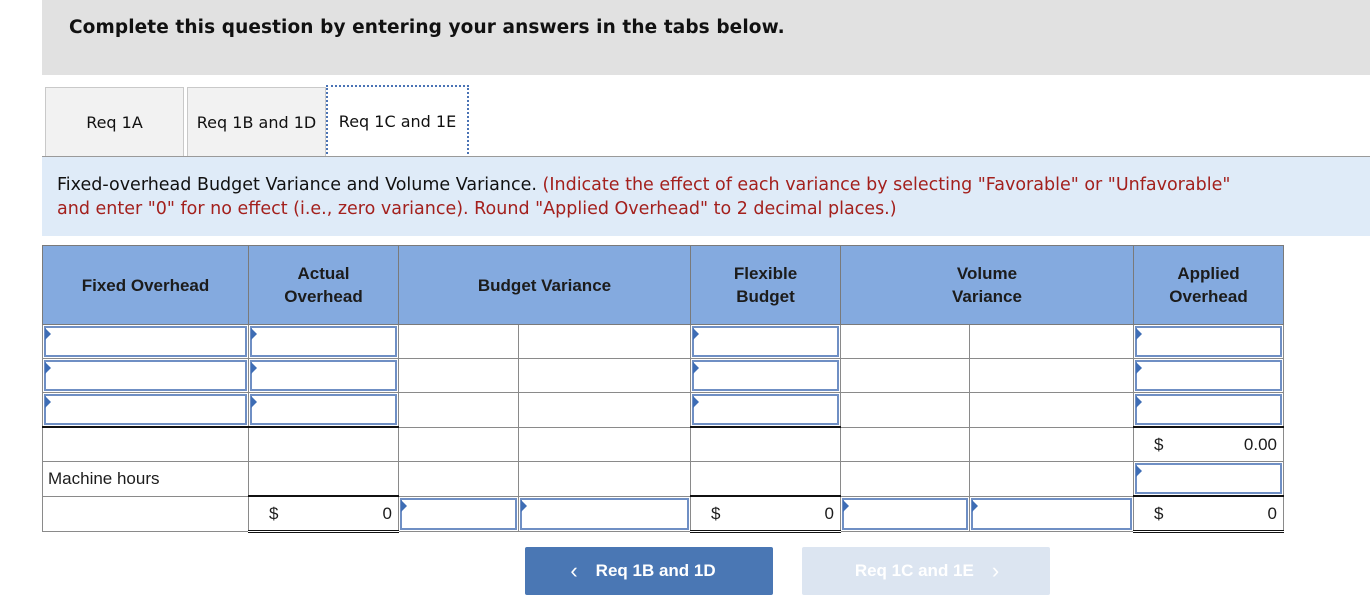  I want to click on table-row: Machine hours, so click(663, 479).